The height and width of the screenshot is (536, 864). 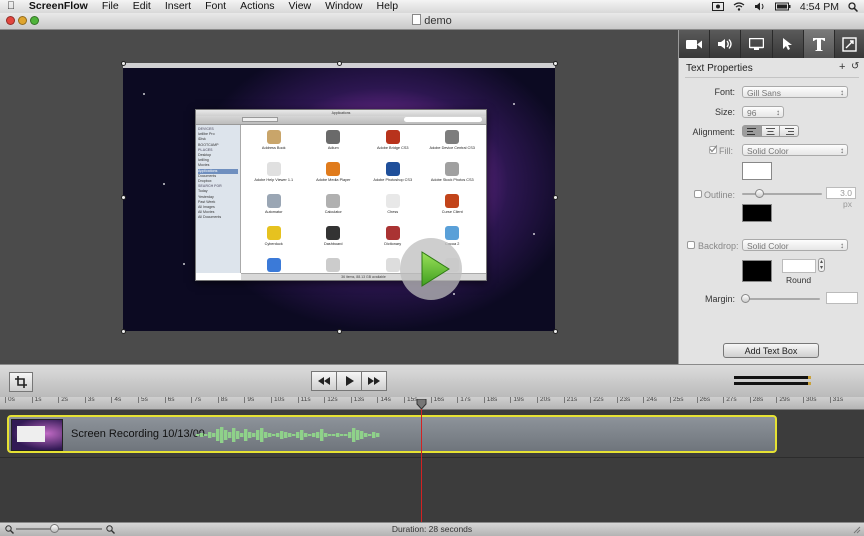 I want to click on alignment-control, so click(x=770, y=131).